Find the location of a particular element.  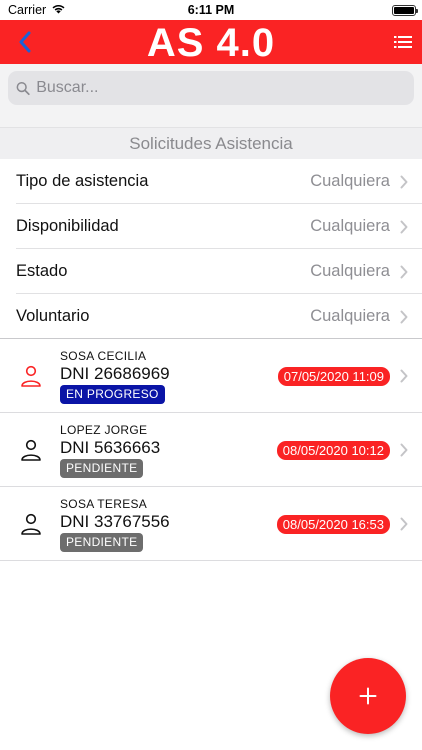

app-title: AS 4.0 is located at coordinates (211, 43).